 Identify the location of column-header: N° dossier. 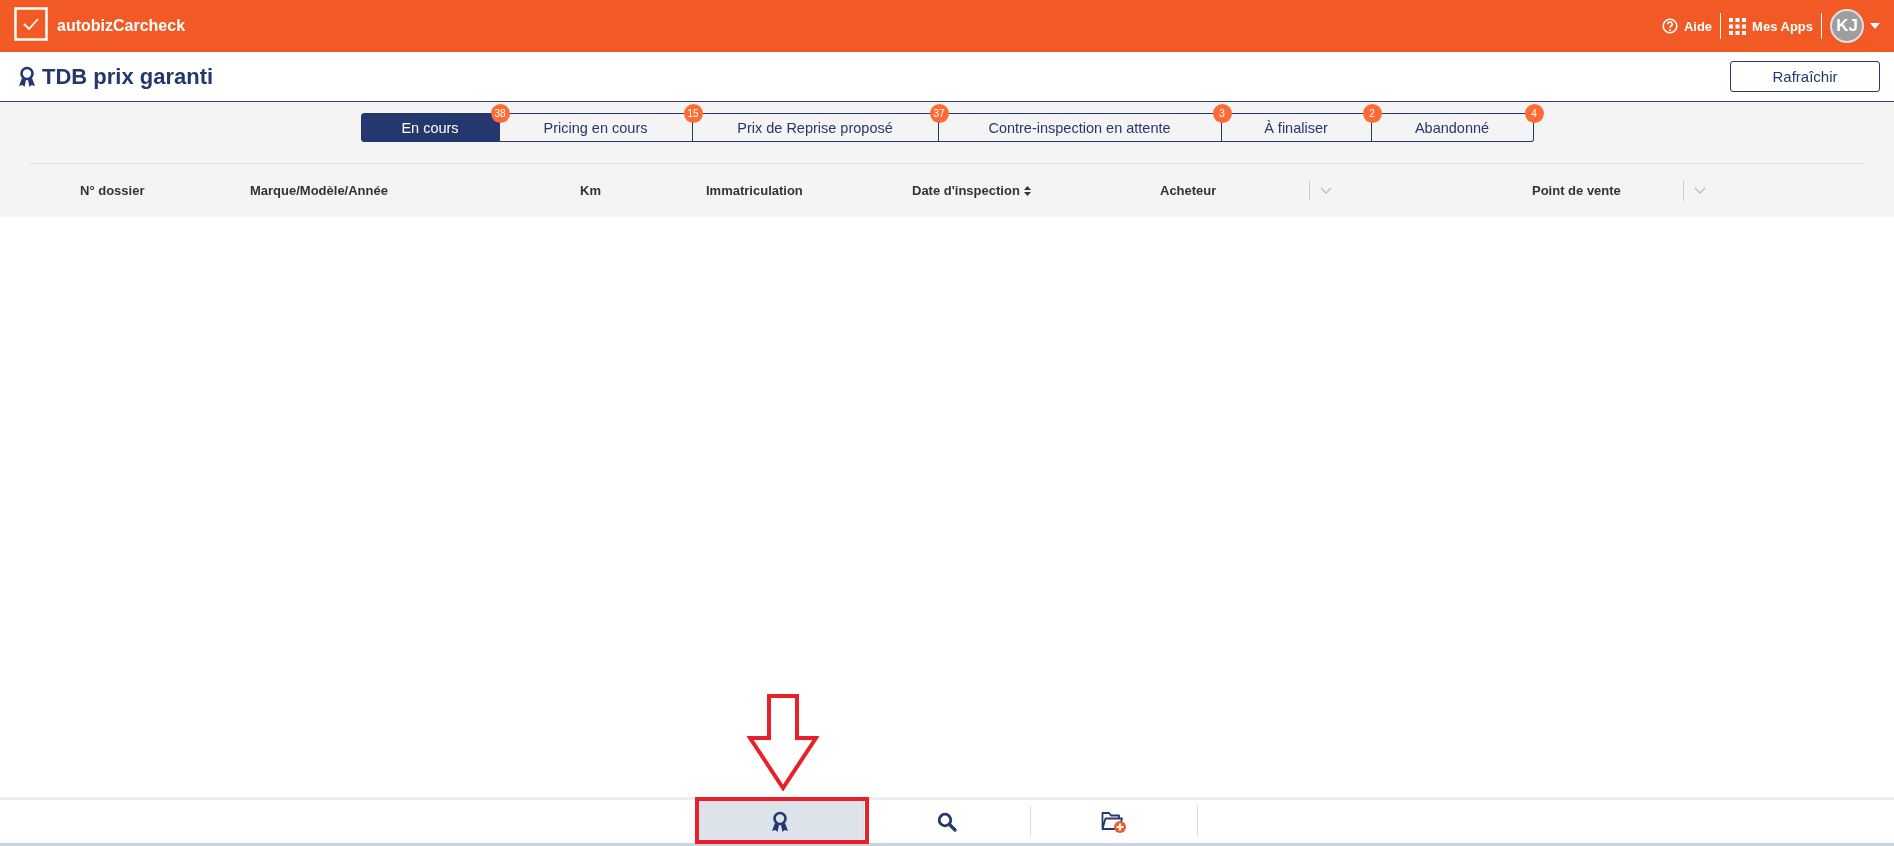
(112, 190).